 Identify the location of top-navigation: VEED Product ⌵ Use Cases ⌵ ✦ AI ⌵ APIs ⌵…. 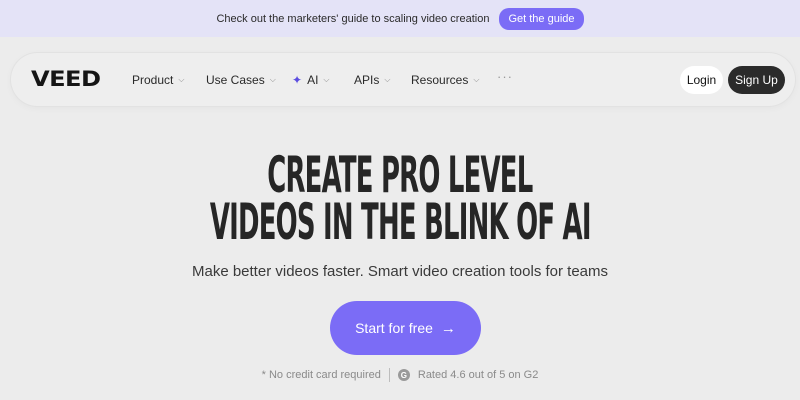
(403, 79).